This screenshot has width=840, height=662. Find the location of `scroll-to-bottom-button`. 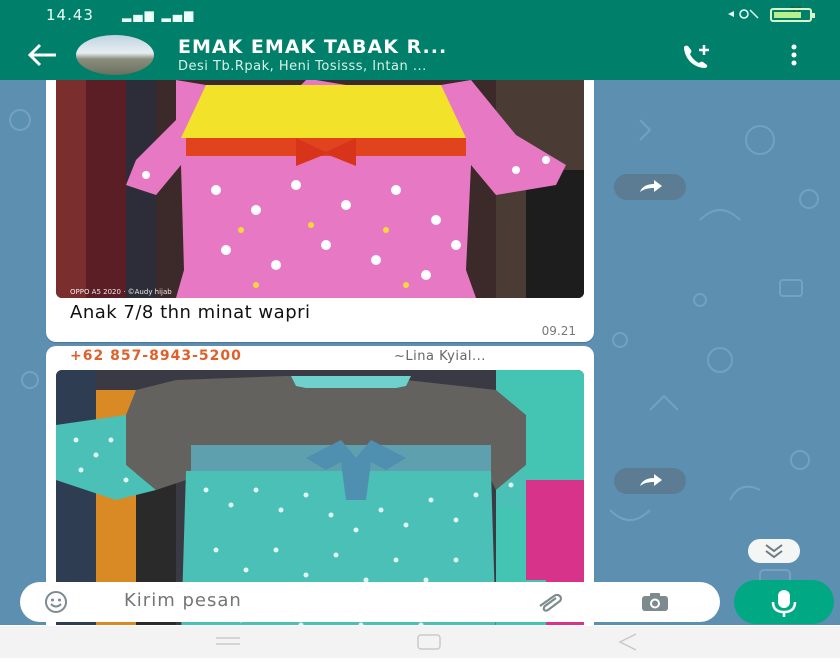

scroll-to-bottom-button is located at coordinates (774, 551).